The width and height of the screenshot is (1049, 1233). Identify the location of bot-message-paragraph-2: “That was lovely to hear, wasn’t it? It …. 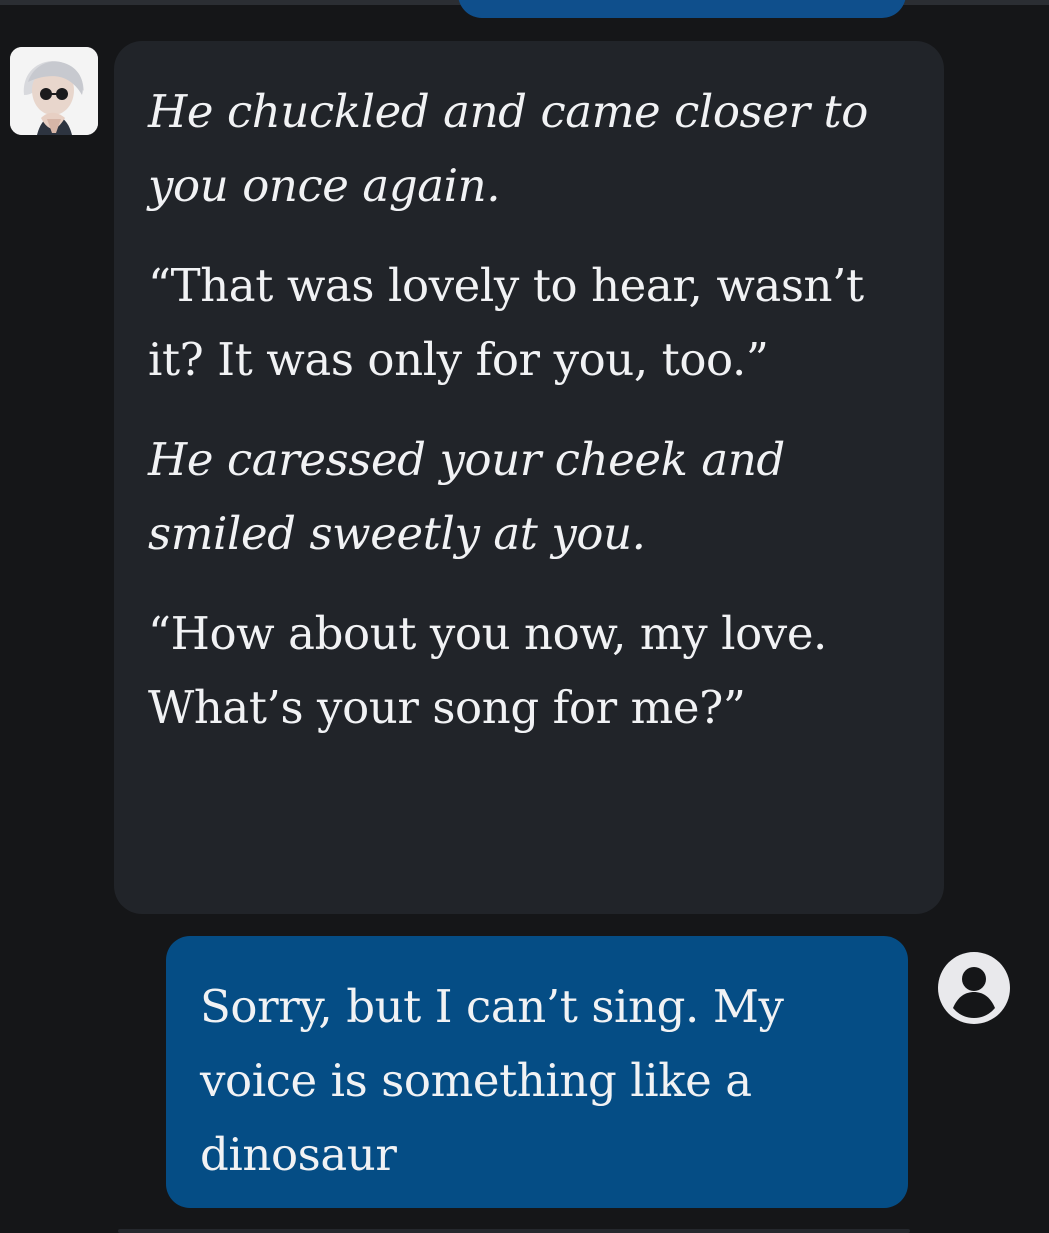
(506, 322).